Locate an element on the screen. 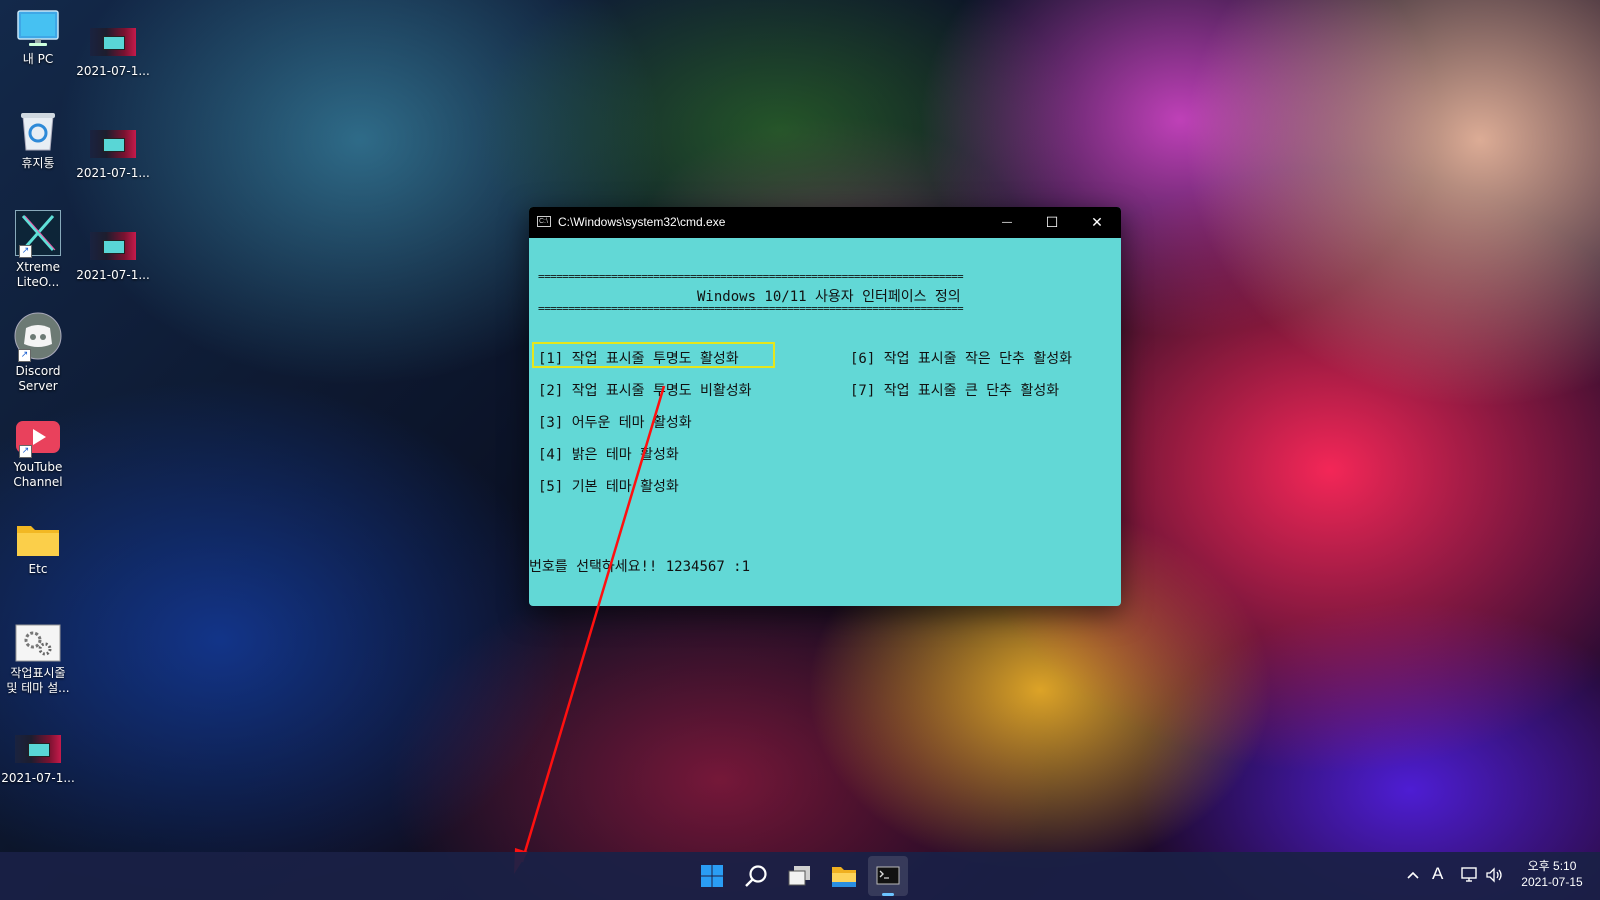  menu-option-7: [7] 작업 표시줄 큰 단추 활성화 is located at coordinates (955, 391).